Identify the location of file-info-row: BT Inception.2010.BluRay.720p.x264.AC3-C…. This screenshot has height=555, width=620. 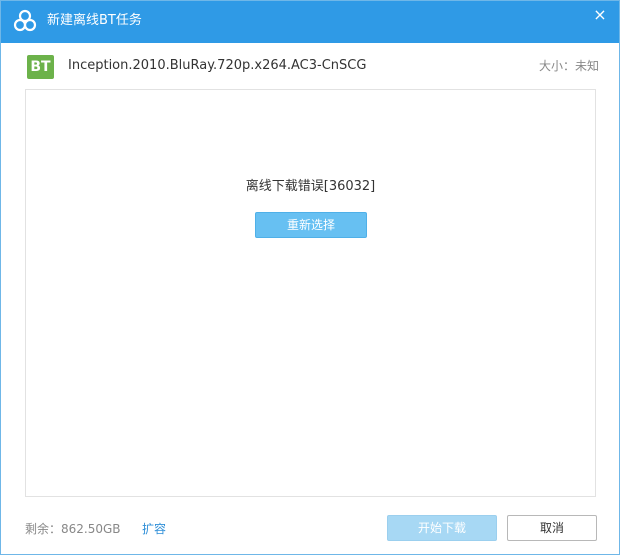
(310, 65).